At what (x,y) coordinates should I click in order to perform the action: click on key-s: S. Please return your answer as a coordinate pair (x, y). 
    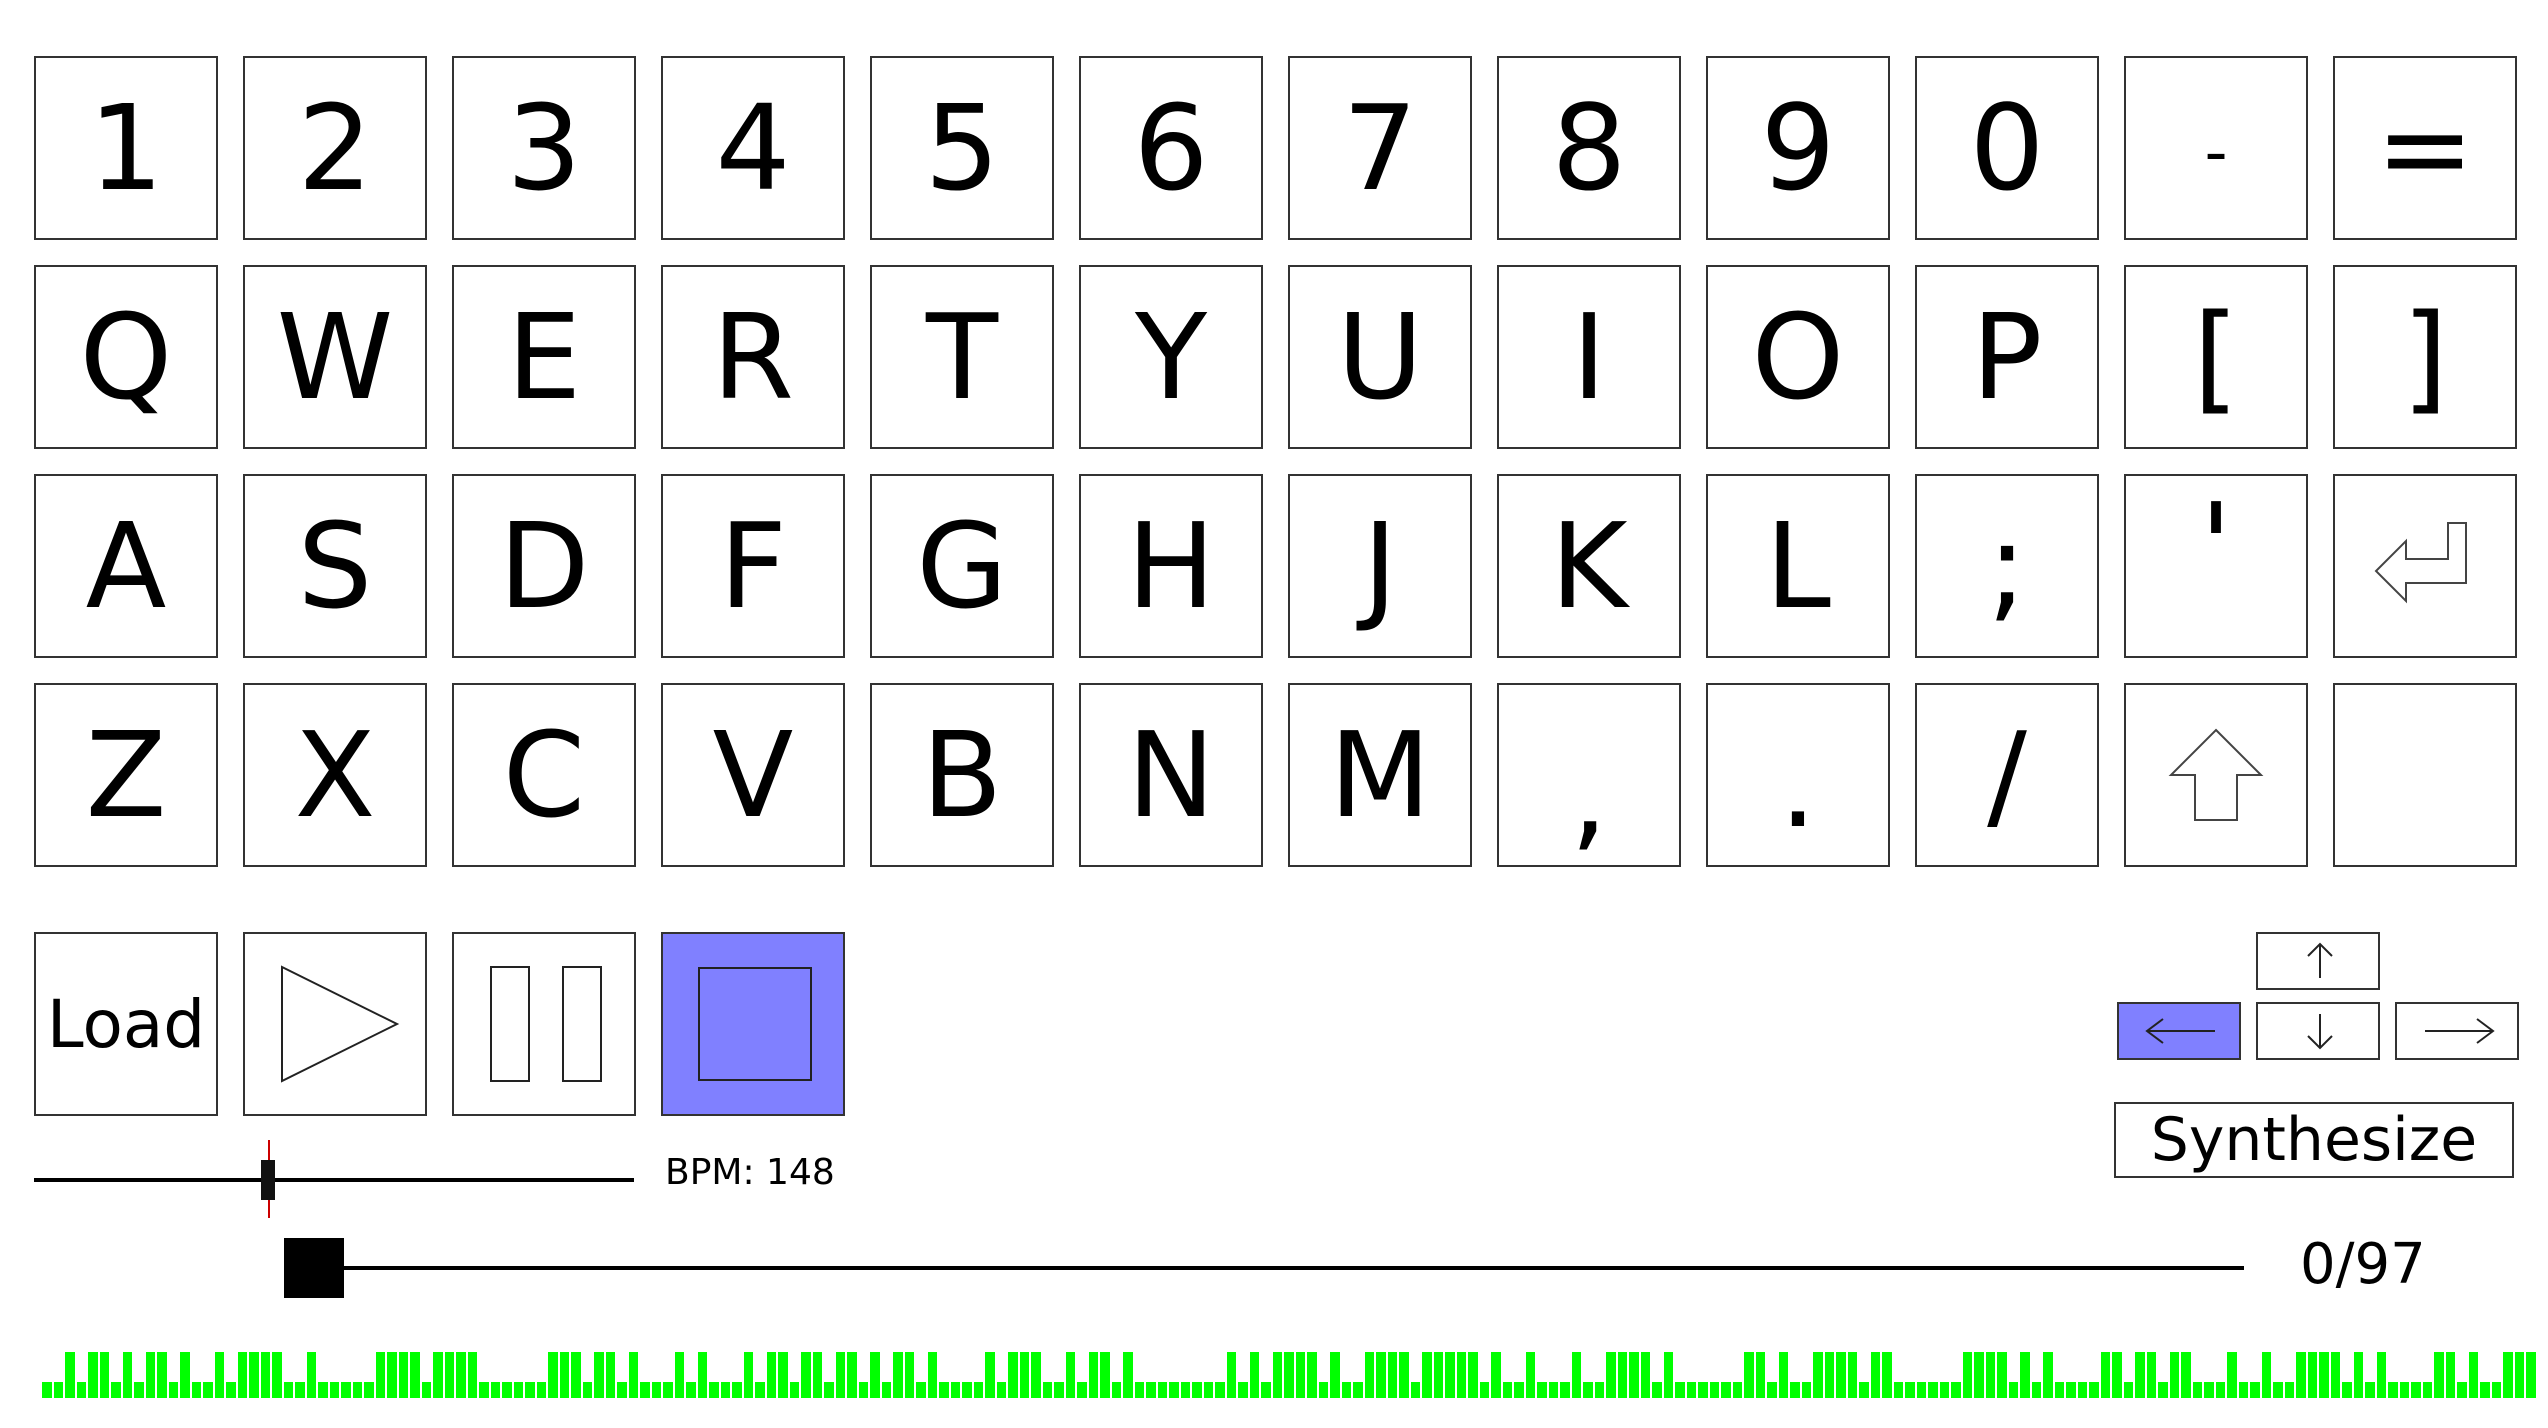
    Looking at the image, I should click on (335, 566).